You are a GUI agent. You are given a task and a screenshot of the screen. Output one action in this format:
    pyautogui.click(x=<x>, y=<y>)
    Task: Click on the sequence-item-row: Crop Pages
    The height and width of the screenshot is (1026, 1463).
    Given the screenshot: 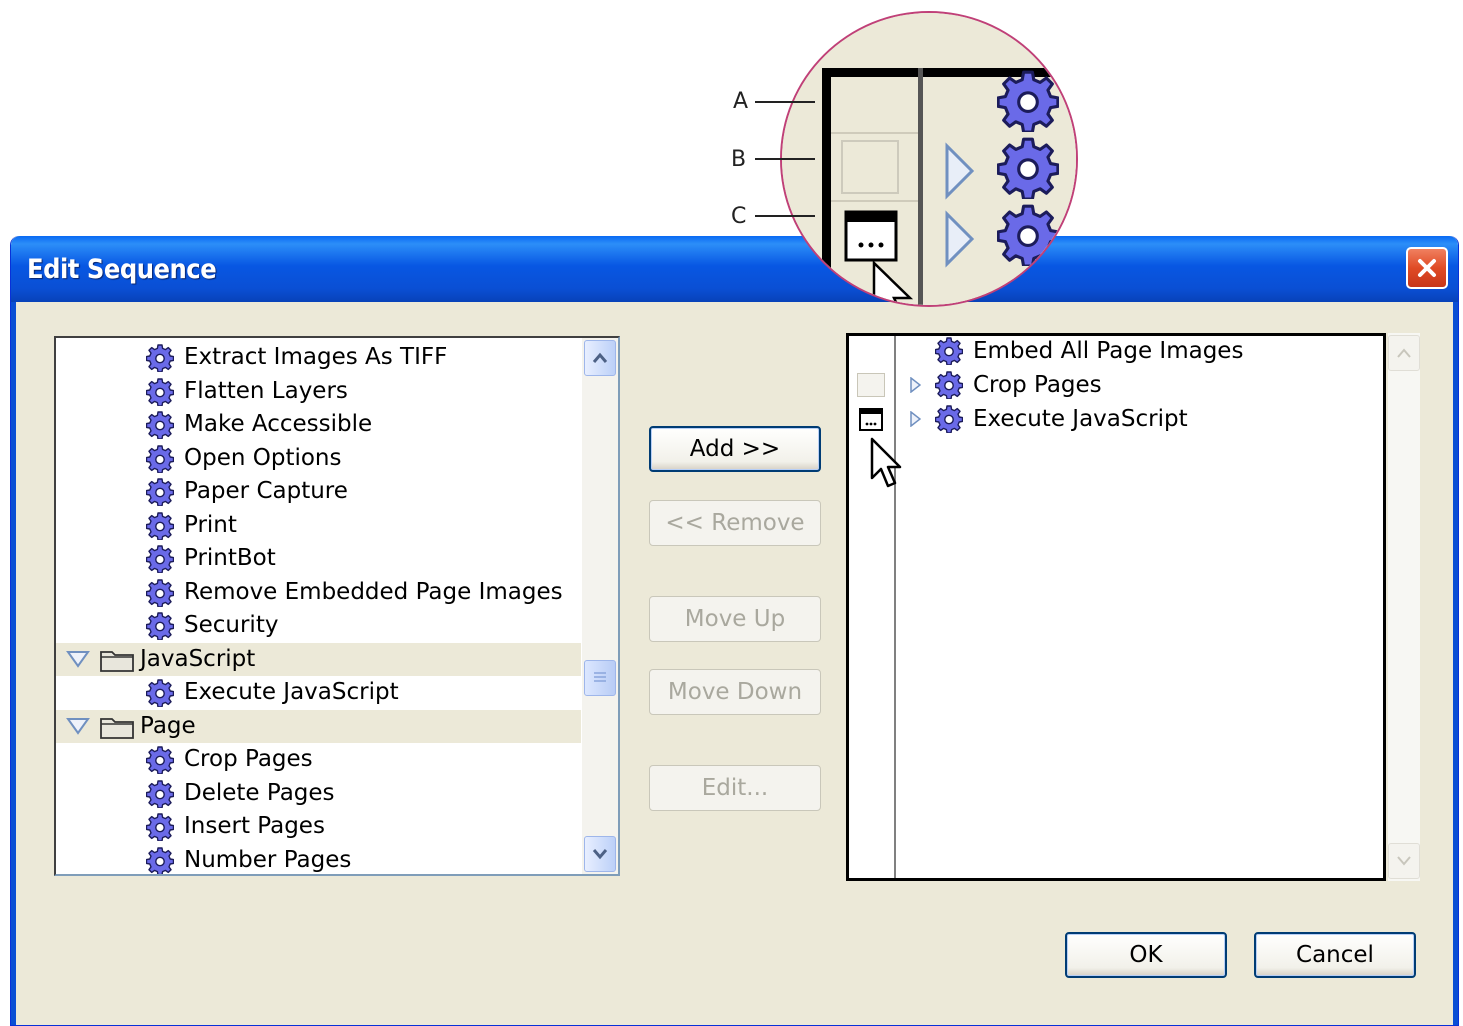 What is the action you would take?
    pyautogui.click(x=1109, y=385)
    